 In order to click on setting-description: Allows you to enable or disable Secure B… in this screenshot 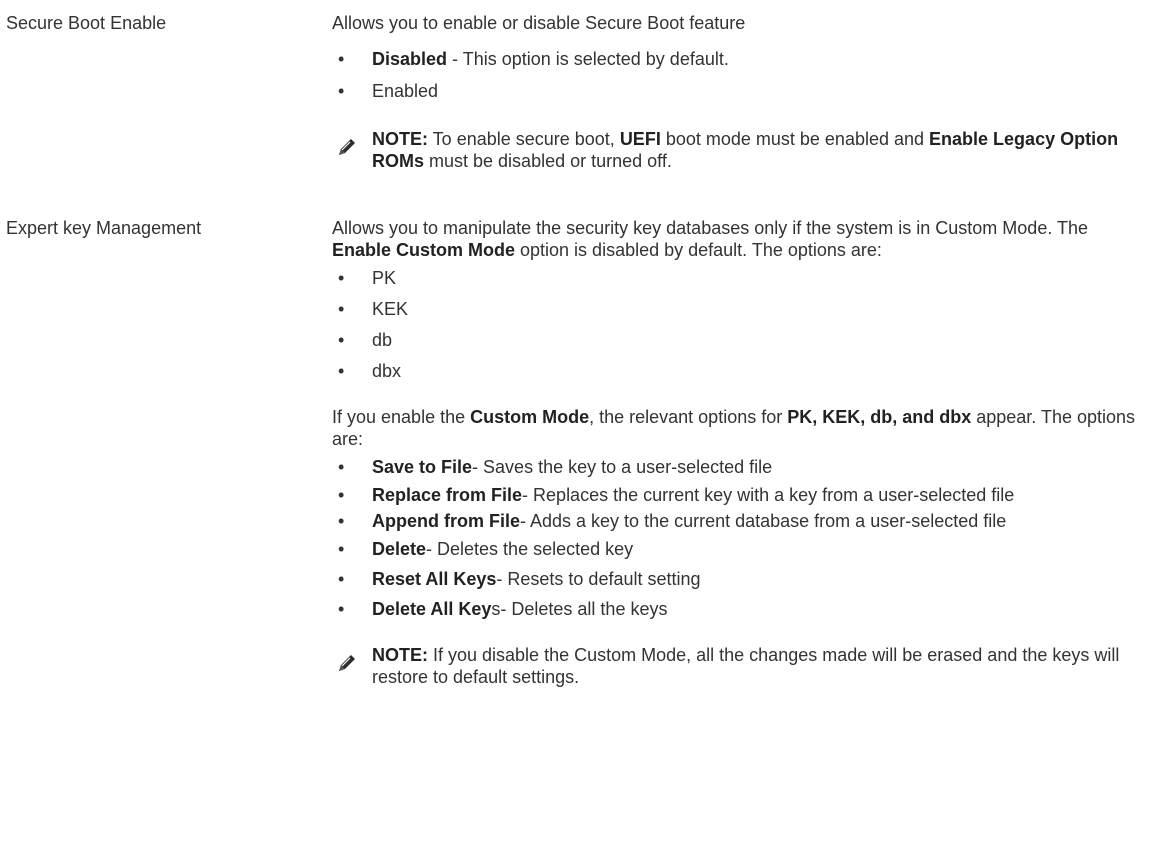, I will do `click(741, 92)`.